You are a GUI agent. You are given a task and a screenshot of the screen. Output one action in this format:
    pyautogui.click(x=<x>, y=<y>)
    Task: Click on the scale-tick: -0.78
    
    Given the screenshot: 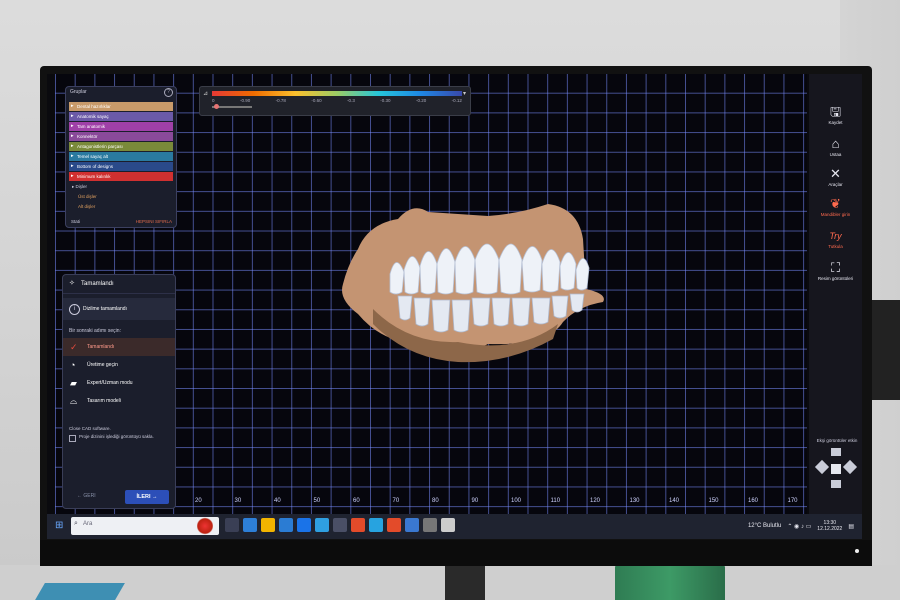 What is the action you would take?
    pyautogui.click(x=280, y=100)
    